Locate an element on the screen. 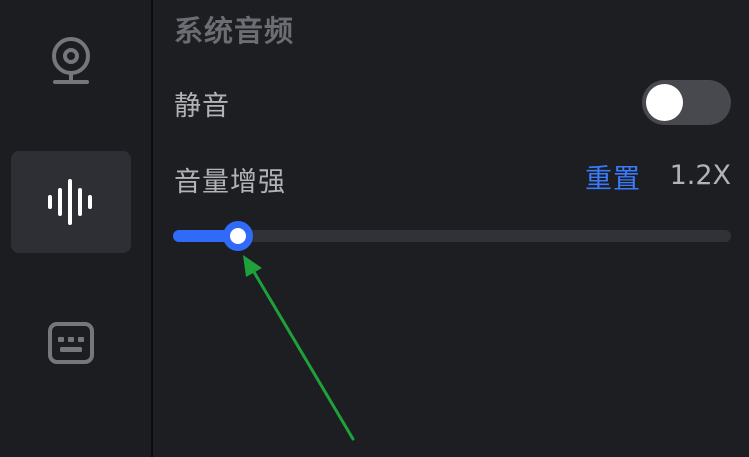 The image size is (749, 457). sidebar-item-audio is located at coordinates (71, 202).